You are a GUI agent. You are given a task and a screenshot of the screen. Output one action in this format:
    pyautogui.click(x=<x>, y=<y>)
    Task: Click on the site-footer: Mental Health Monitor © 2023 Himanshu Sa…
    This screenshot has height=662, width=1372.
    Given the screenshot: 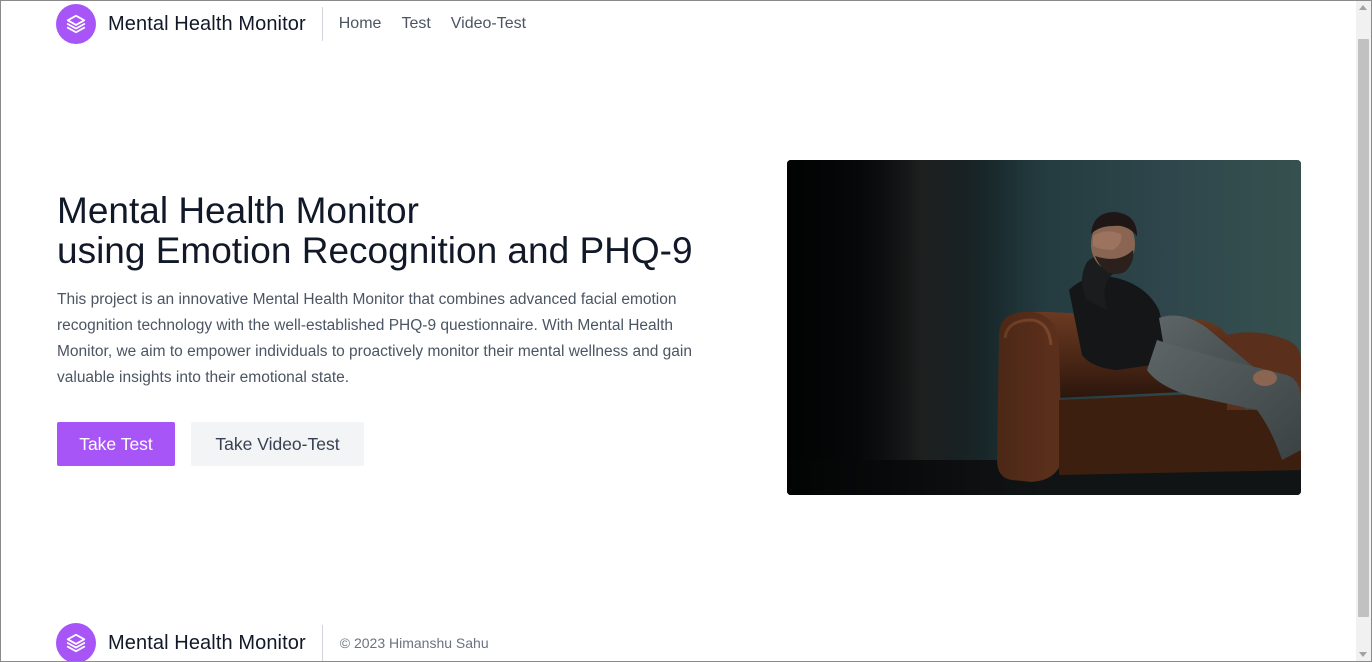 What is the action you would take?
    pyautogui.click(x=272, y=642)
    